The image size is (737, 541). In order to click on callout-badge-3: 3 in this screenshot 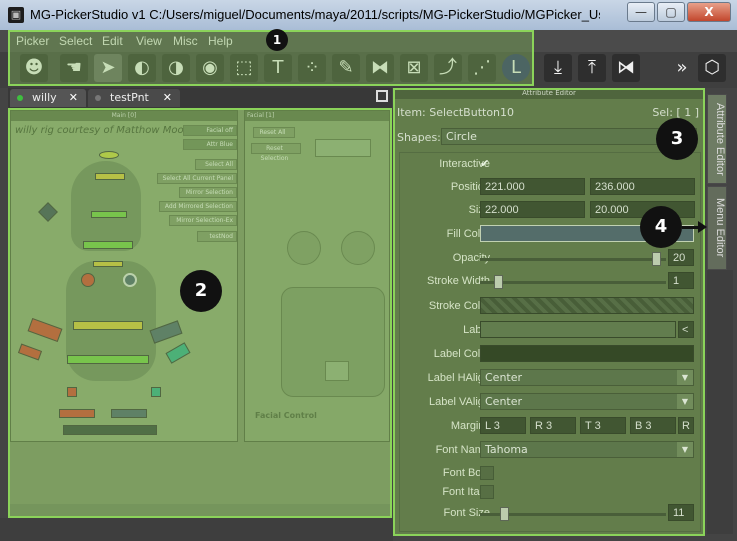, I will do `click(677, 139)`.